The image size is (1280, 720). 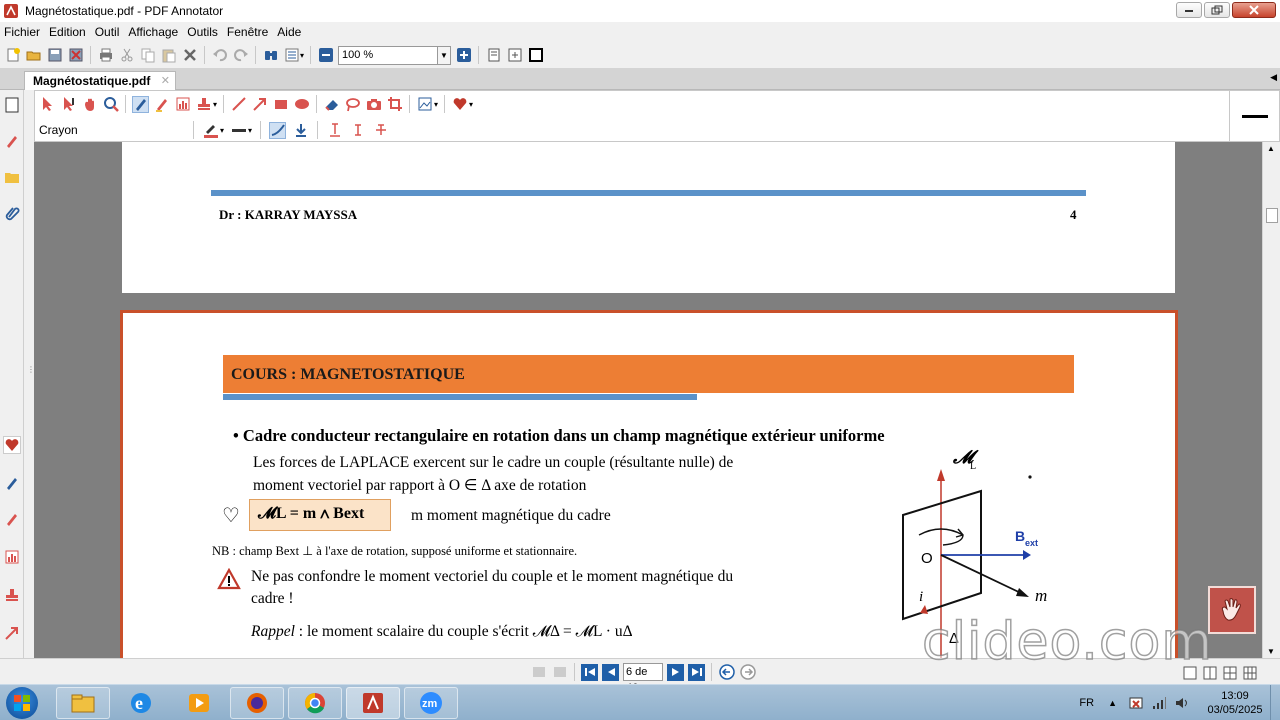 I want to click on copy-icon, so click(x=147, y=55).